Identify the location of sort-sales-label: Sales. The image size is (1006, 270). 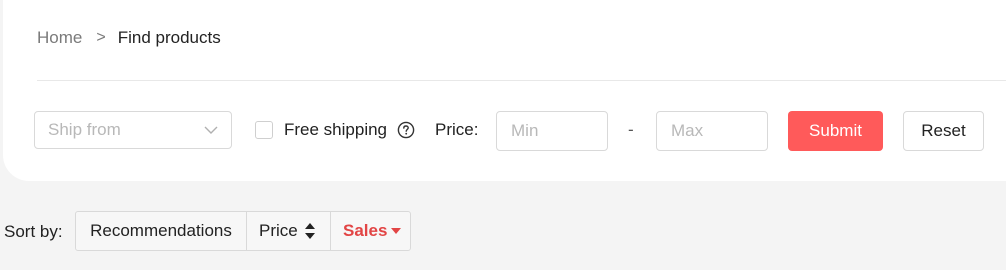
(365, 230).